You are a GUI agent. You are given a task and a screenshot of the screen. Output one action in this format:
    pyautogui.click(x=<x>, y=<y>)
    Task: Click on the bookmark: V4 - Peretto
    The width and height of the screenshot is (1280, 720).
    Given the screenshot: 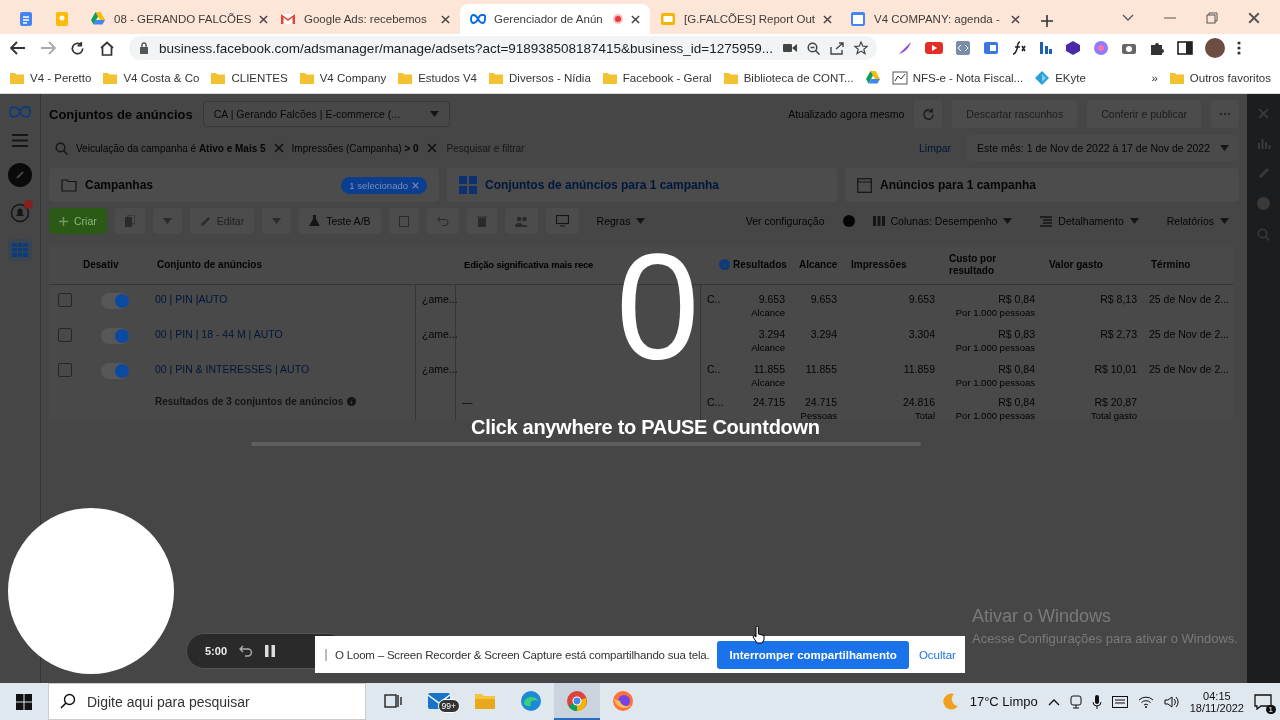 What is the action you would take?
    pyautogui.click(x=50, y=77)
    